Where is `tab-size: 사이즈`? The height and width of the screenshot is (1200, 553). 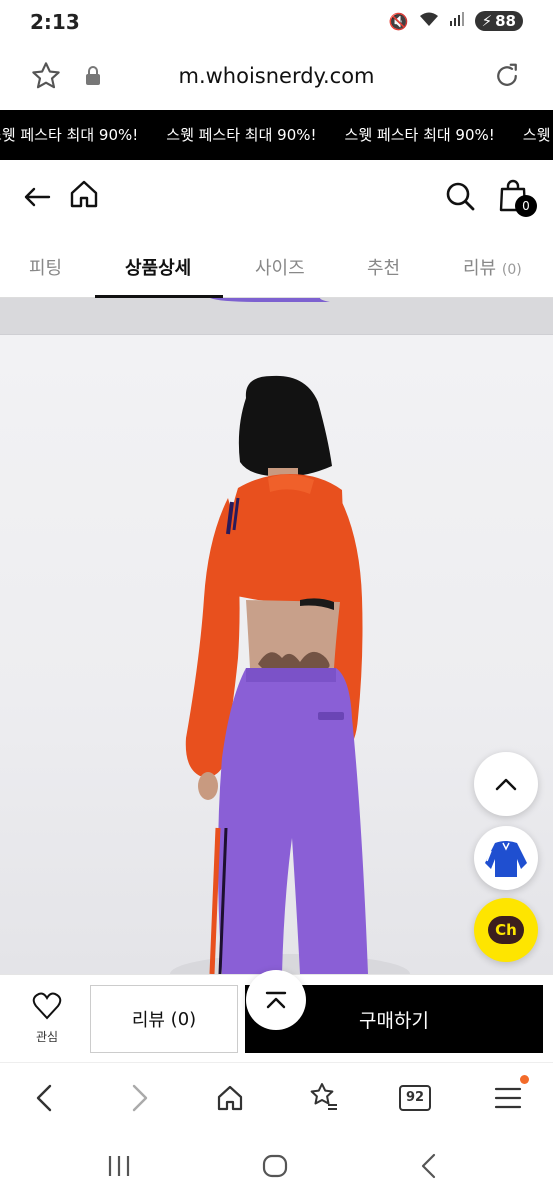
tab-size: 사이즈 is located at coordinates (280, 267).